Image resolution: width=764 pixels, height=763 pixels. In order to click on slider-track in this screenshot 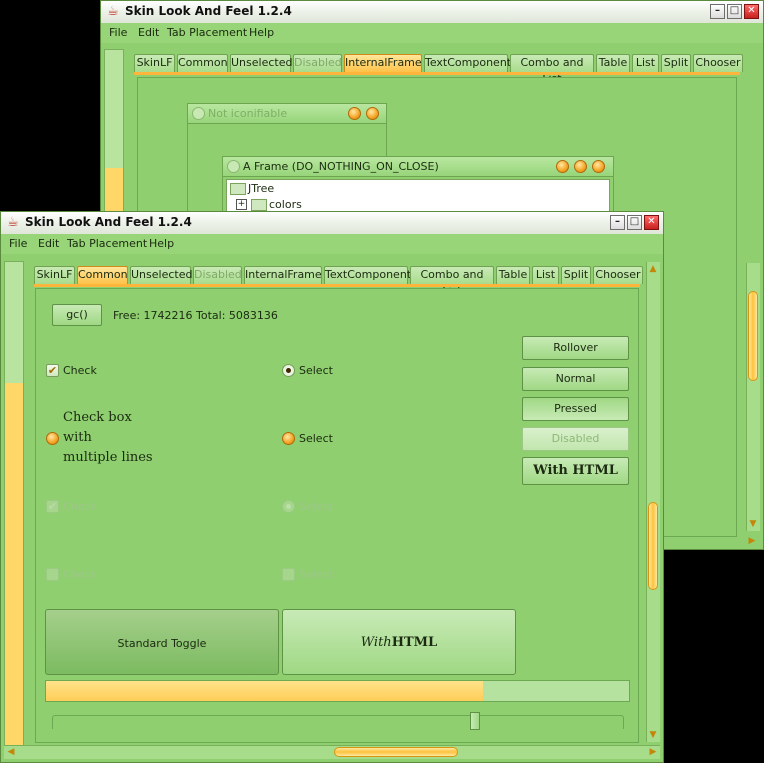, I will do `click(338, 721)`.